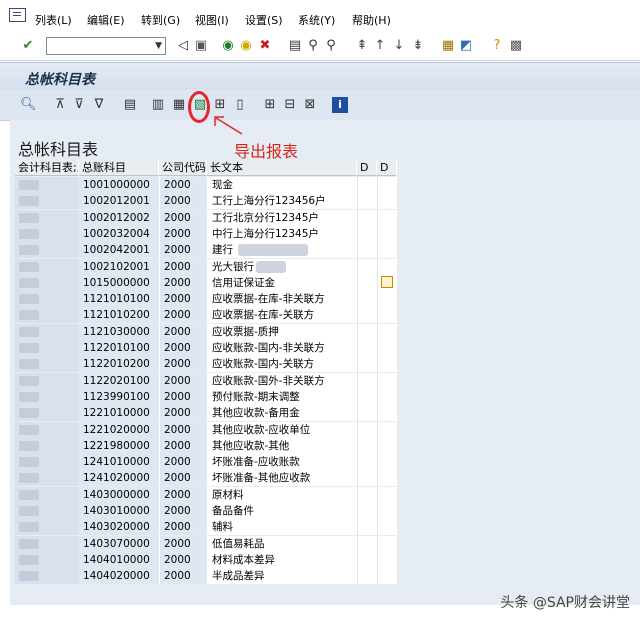 The image size is (640, 625). I want to click on change-layout-icon: ⊞, so click(270, 105).